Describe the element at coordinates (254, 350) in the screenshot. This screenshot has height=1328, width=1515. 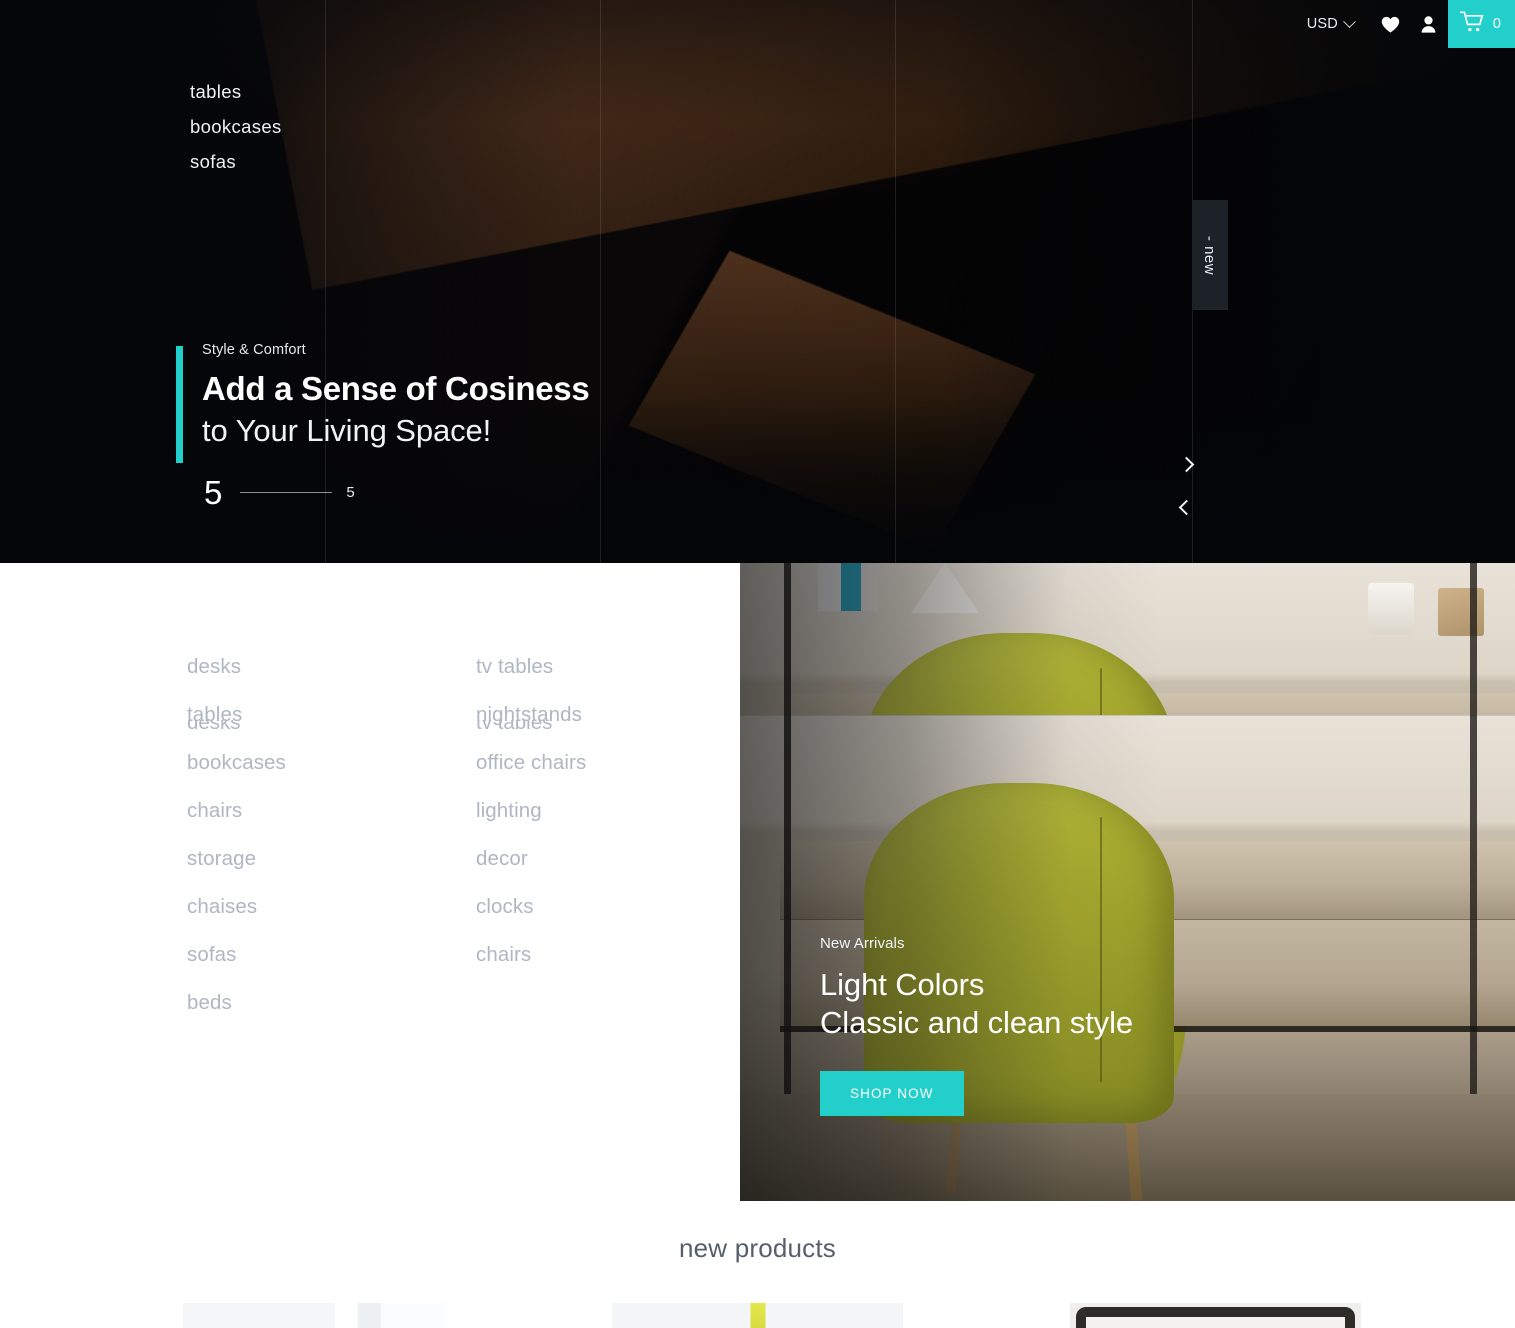
I see `hero-eyebrow: Style & Comfort` at that location.